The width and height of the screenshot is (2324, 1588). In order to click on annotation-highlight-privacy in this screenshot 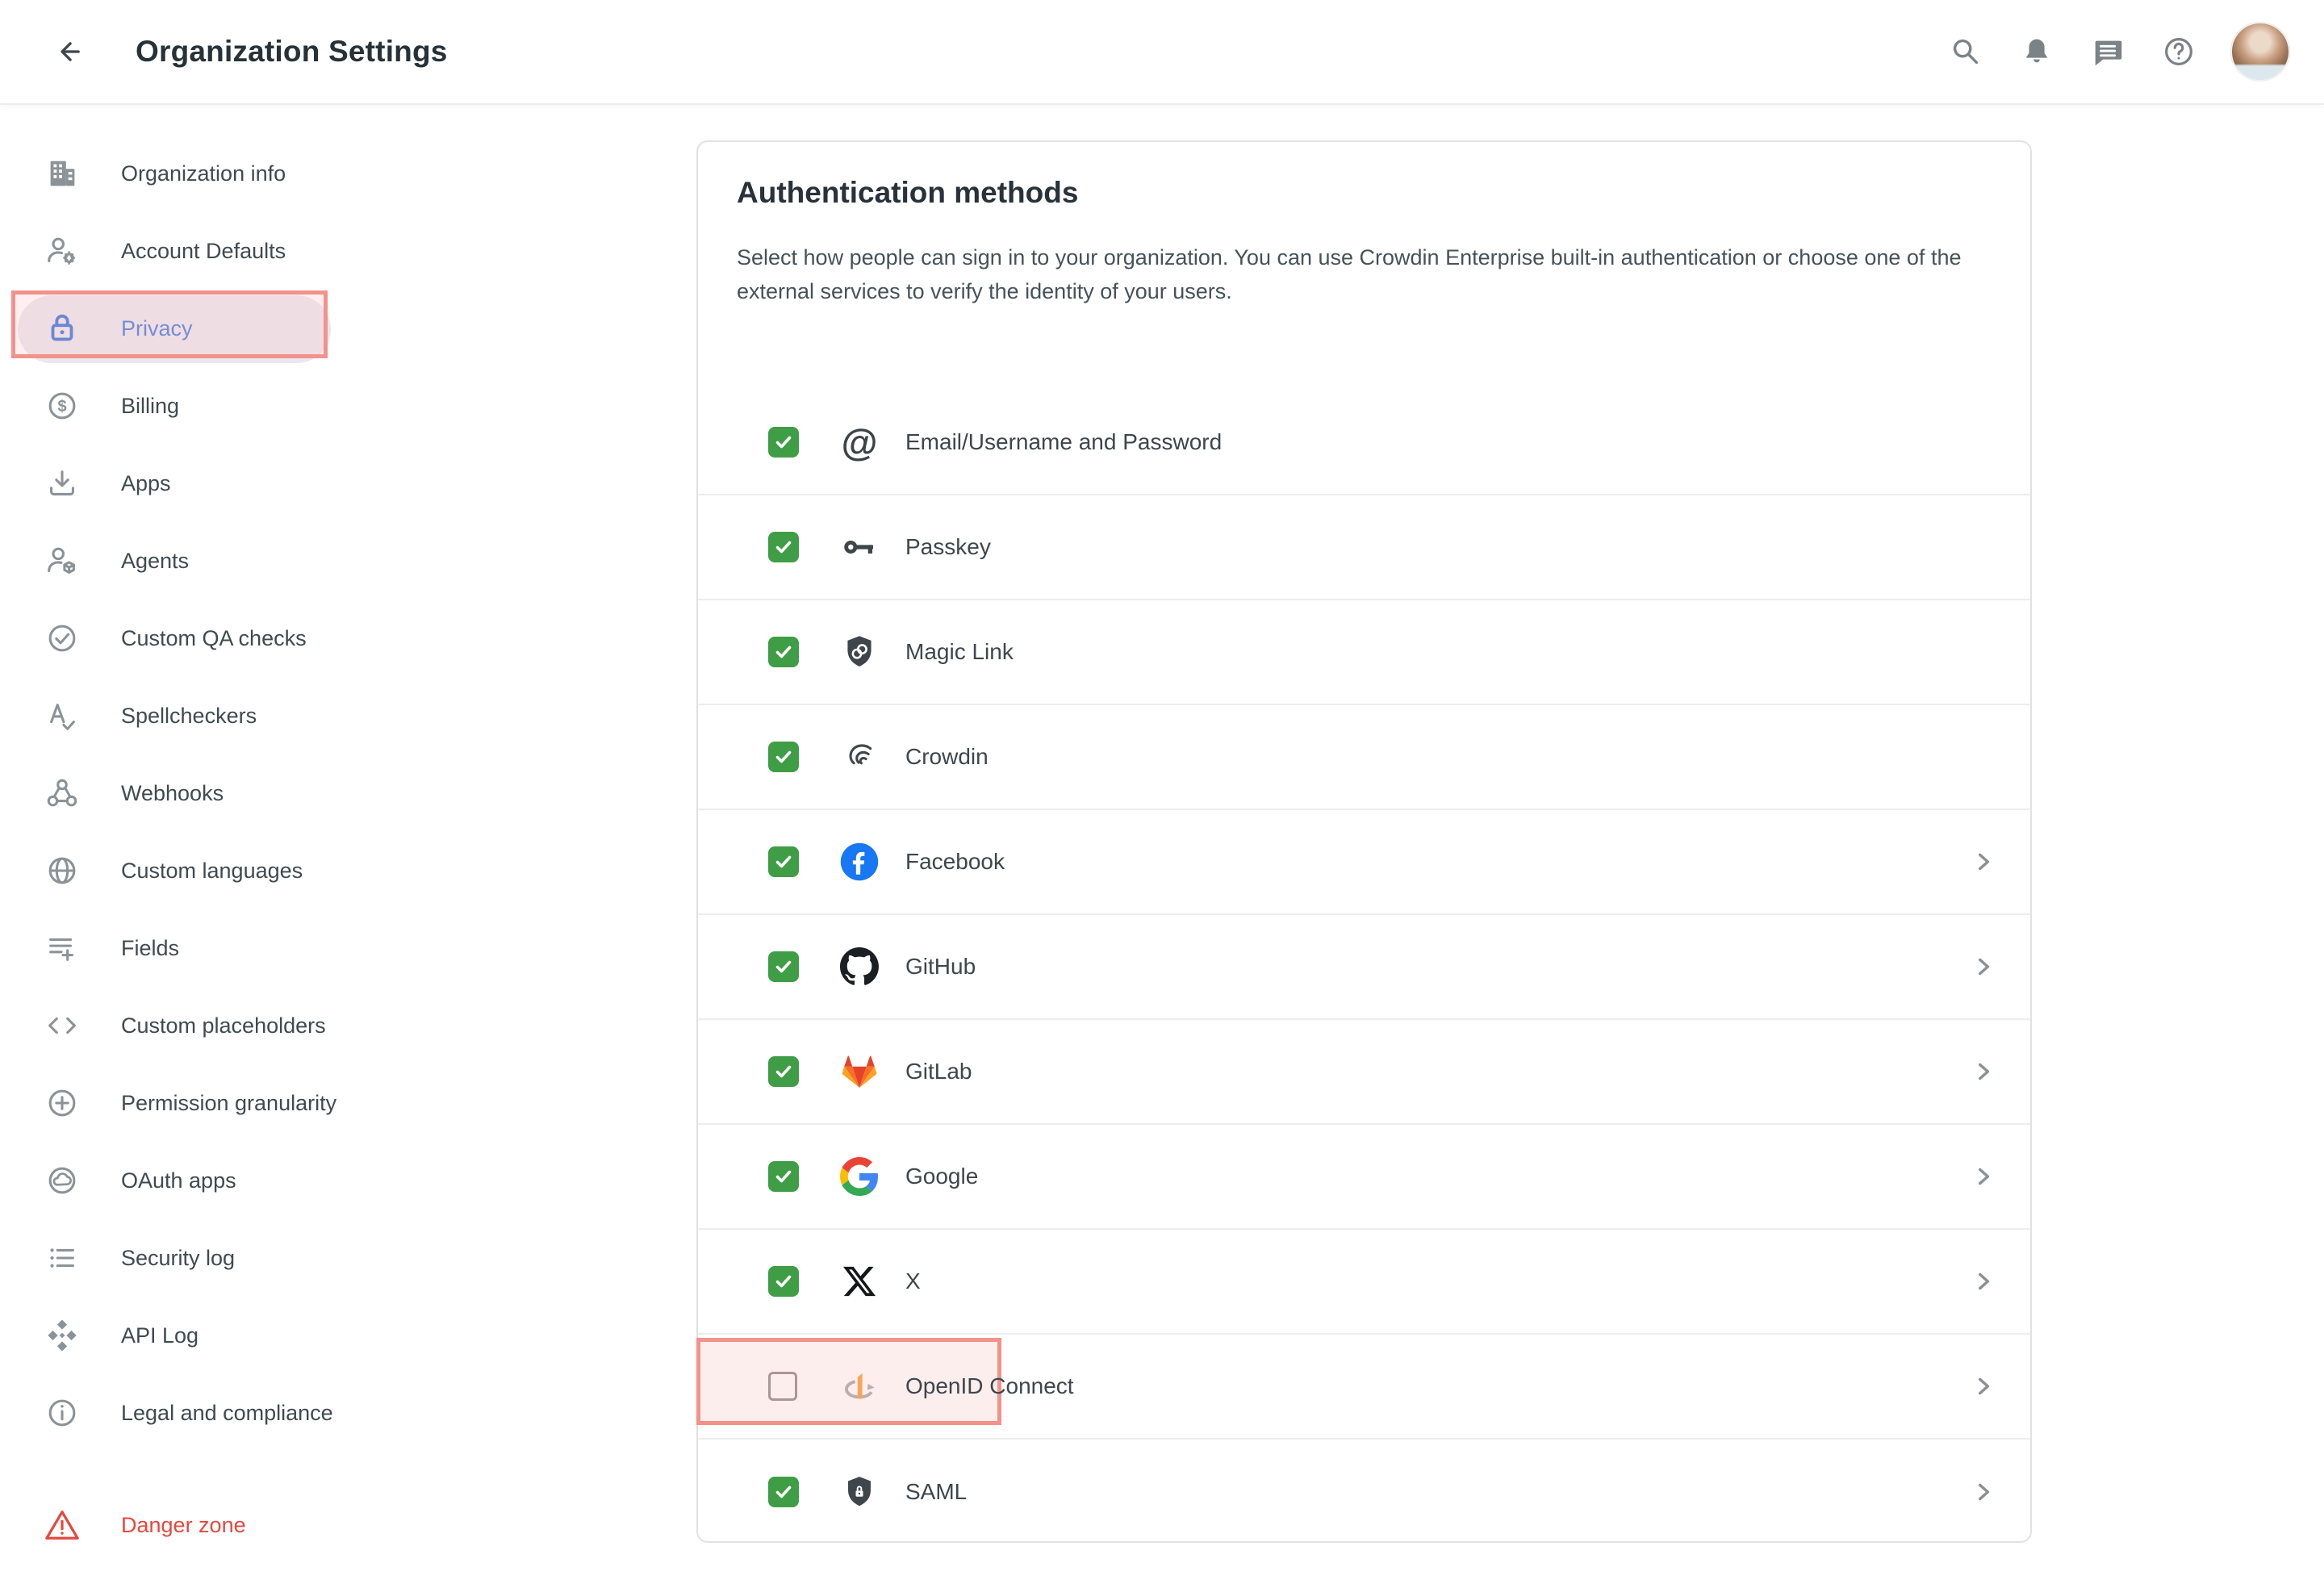, I will do `click(169, 324)`.